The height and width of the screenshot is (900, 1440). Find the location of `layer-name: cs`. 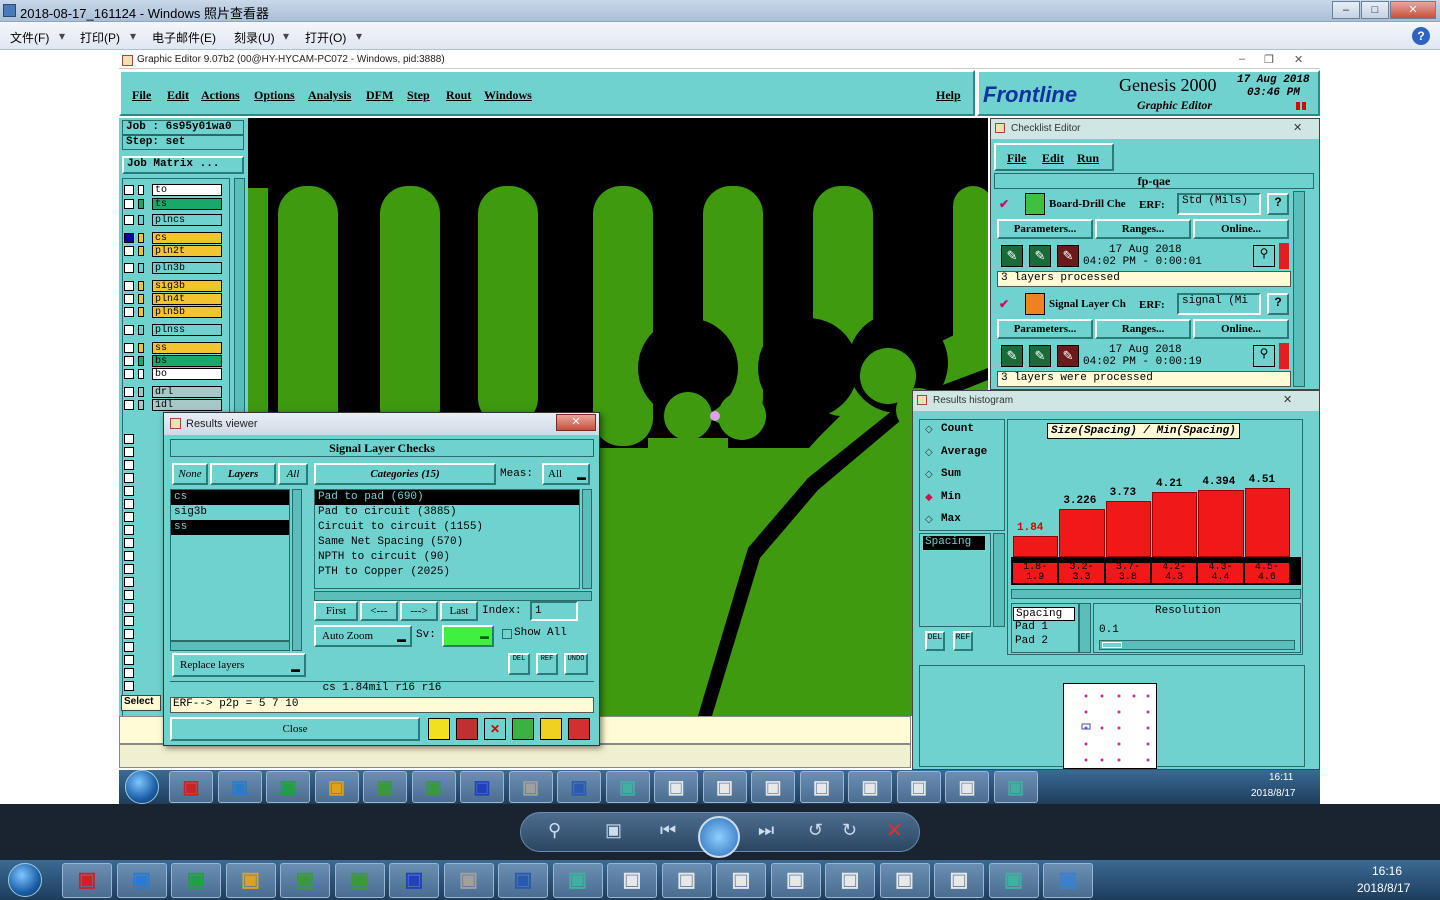

layer-name: cs is located at coordinates (187, 238).